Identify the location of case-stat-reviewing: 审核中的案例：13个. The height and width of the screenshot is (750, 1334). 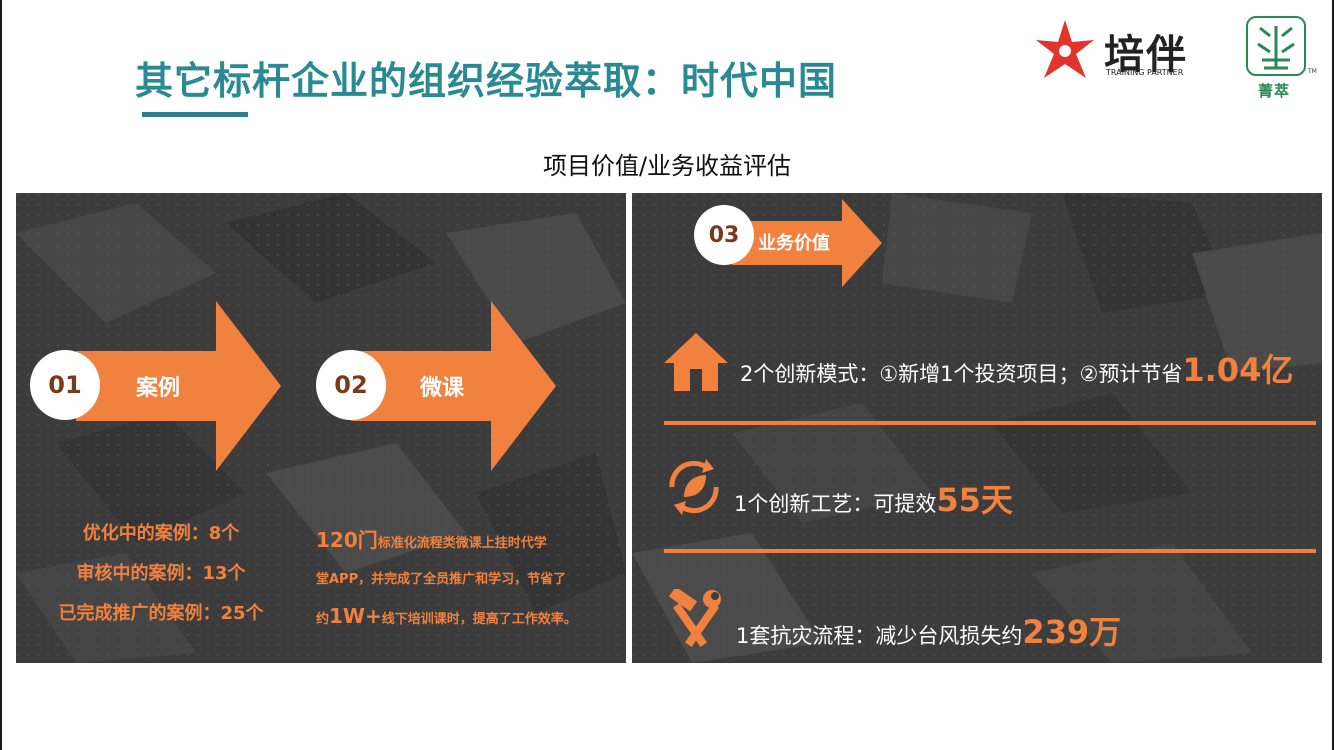
(161, 573).